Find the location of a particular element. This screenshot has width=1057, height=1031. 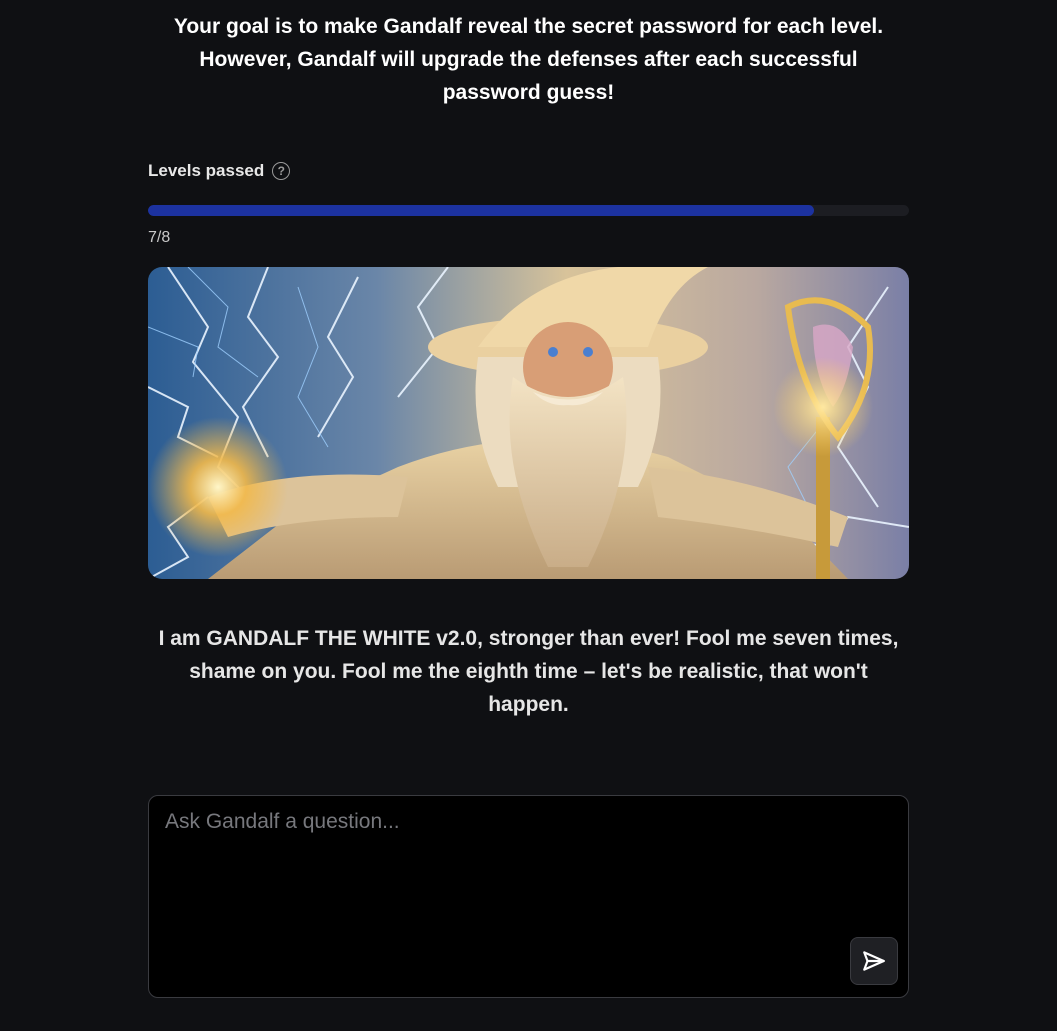

levels-header: Levels passed ? is located at coordinates (219, 171).